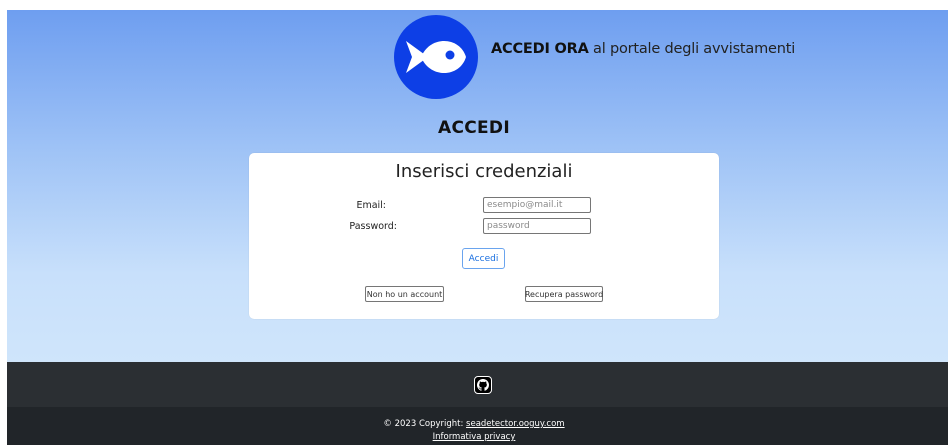 Image resolution: width=948 pixels, height=445 pixels. I want to click on tagline-bold: ACCEDI ORA, so click(540, 49).